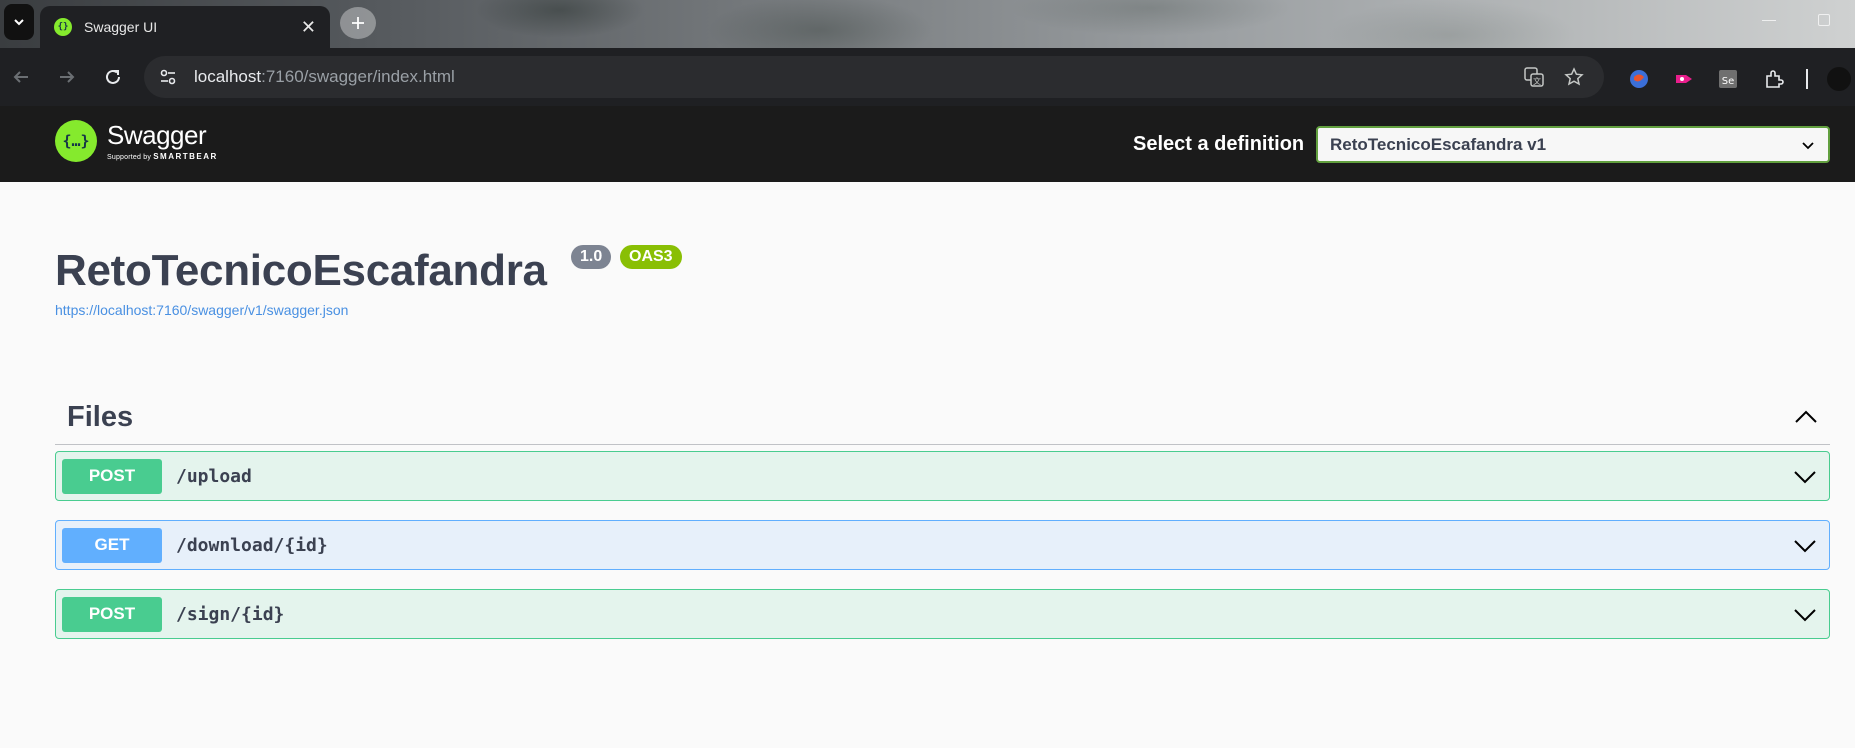  What do you see at coordinates (942, 545) in the screenshot?
I see `operation-get-download: GET /download/{id}` at bounding box center [942, 545].